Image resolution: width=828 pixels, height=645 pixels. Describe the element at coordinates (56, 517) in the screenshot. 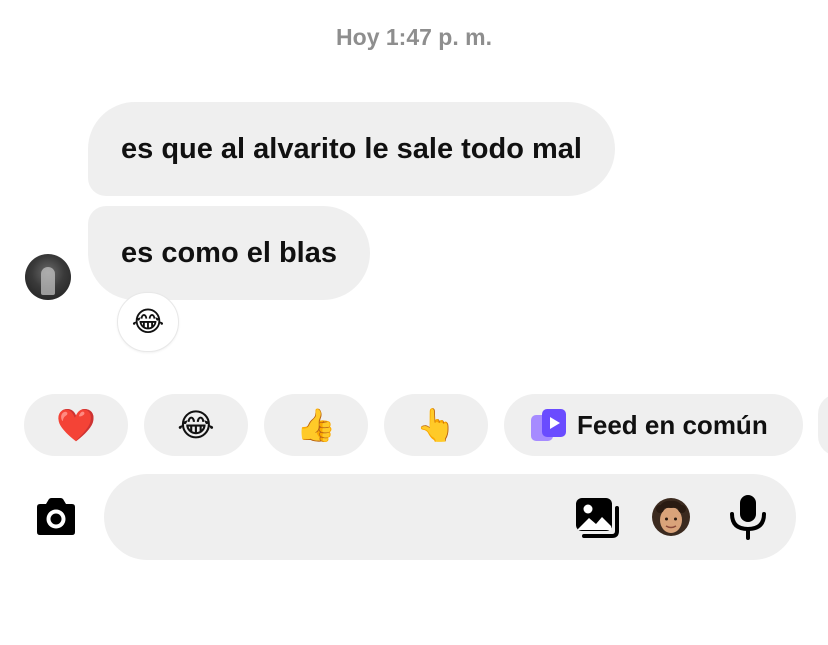

I see `camera-icon` at that location.